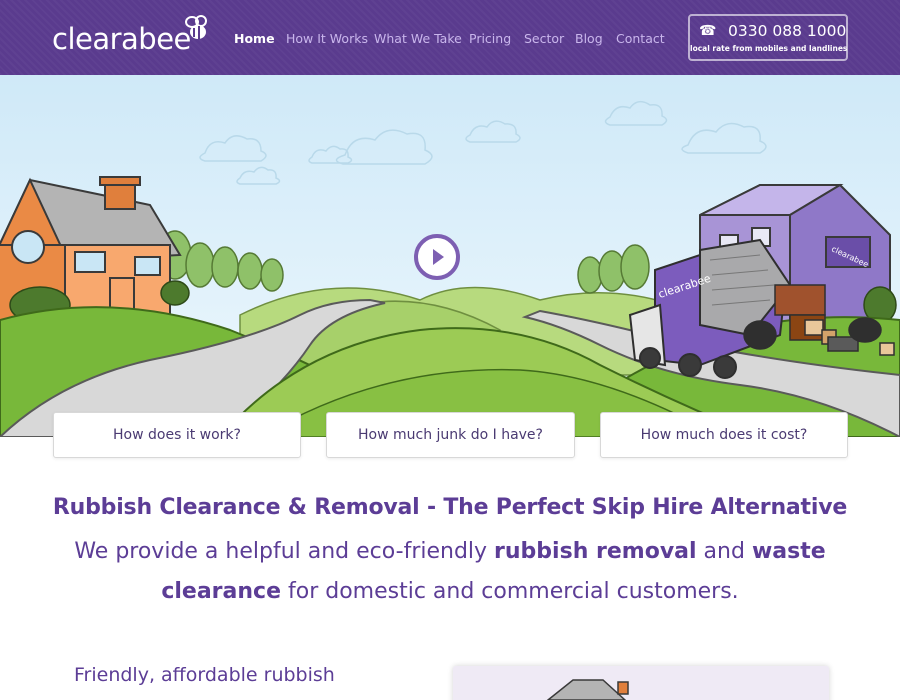 This screenshot has width=900, height=700. I want to click on intro-text-3: for domestic and commercial customers., so click(510, 591).